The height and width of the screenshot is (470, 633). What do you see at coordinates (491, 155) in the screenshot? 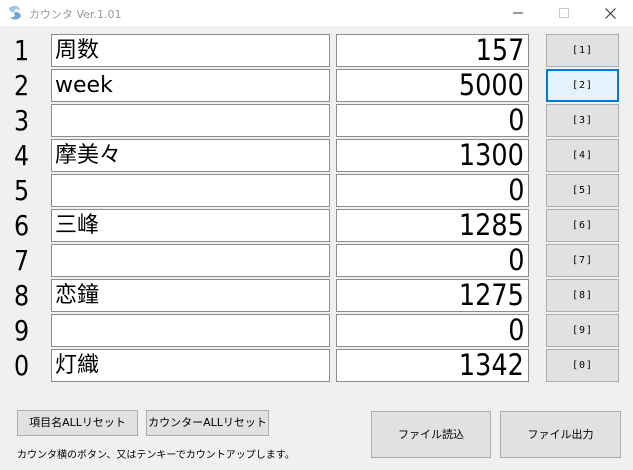
I see `counter-value-text: 1300` at bounding box center [491, 155].